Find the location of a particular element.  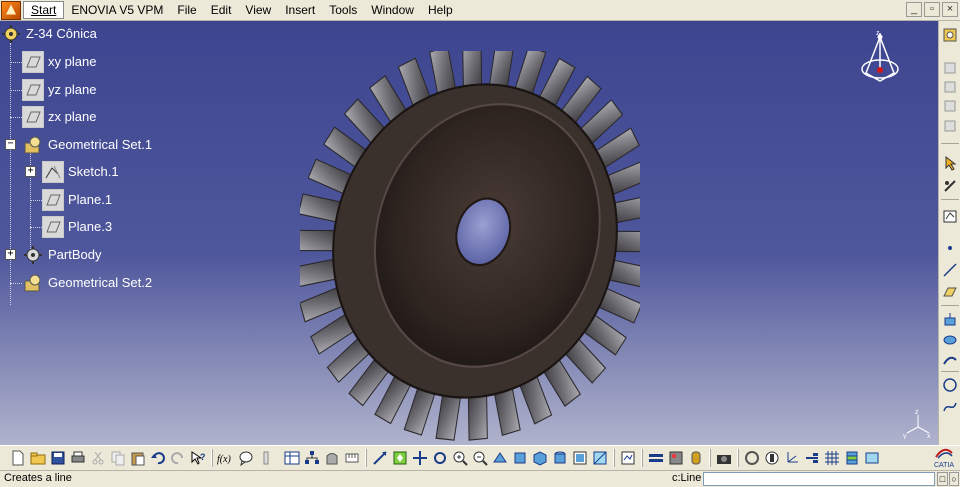

close-icon: × is located at coordinates (950, 9).